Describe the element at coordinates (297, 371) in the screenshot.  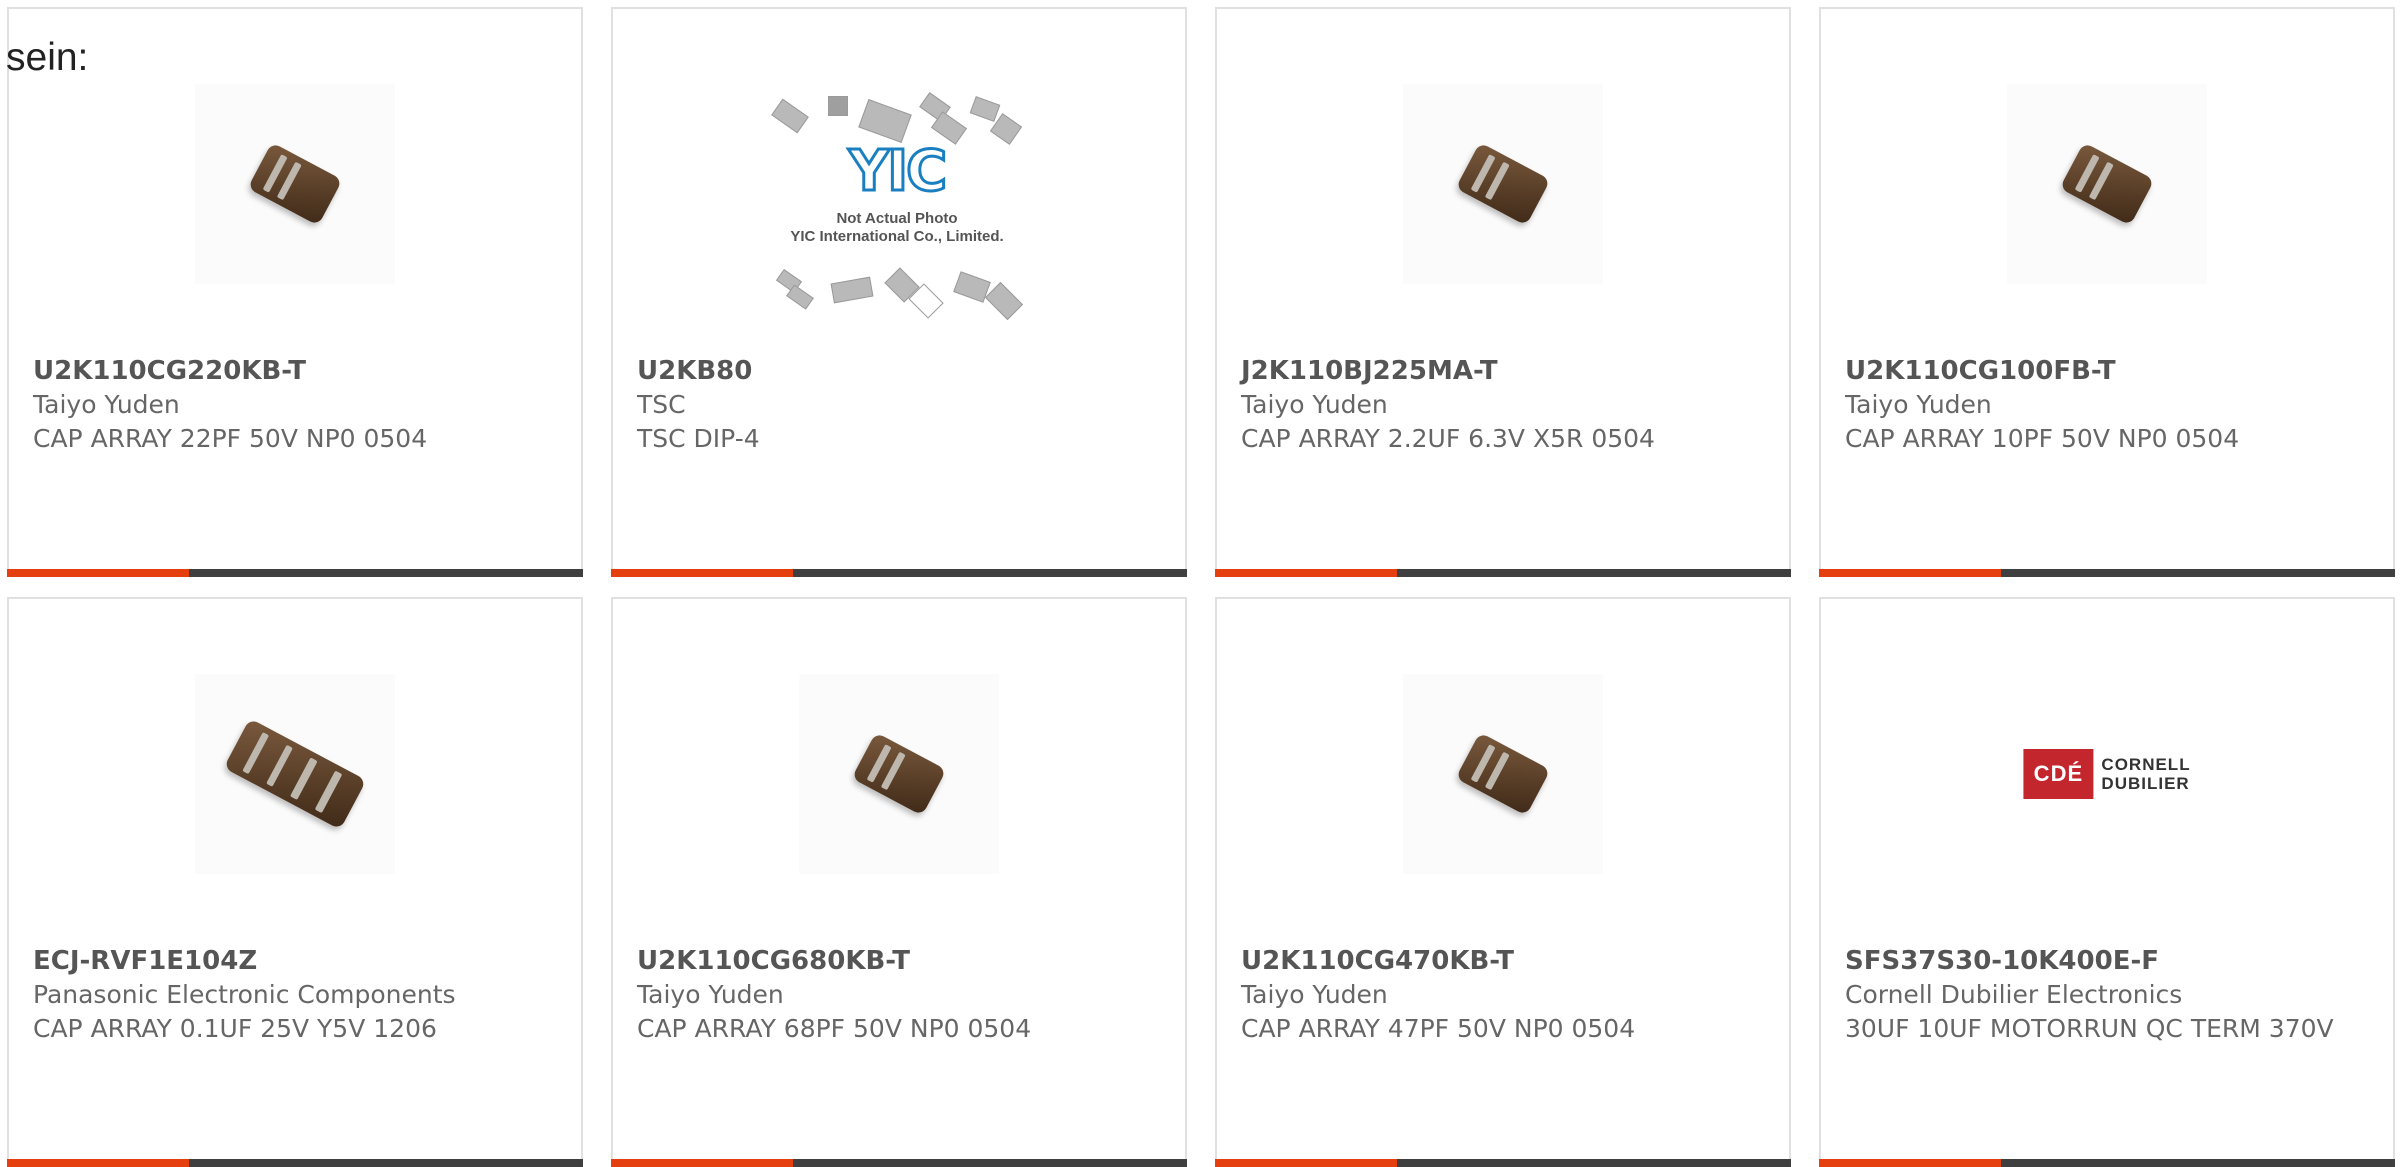
I see `part-number: U2K110CG220KB-T` at that location.